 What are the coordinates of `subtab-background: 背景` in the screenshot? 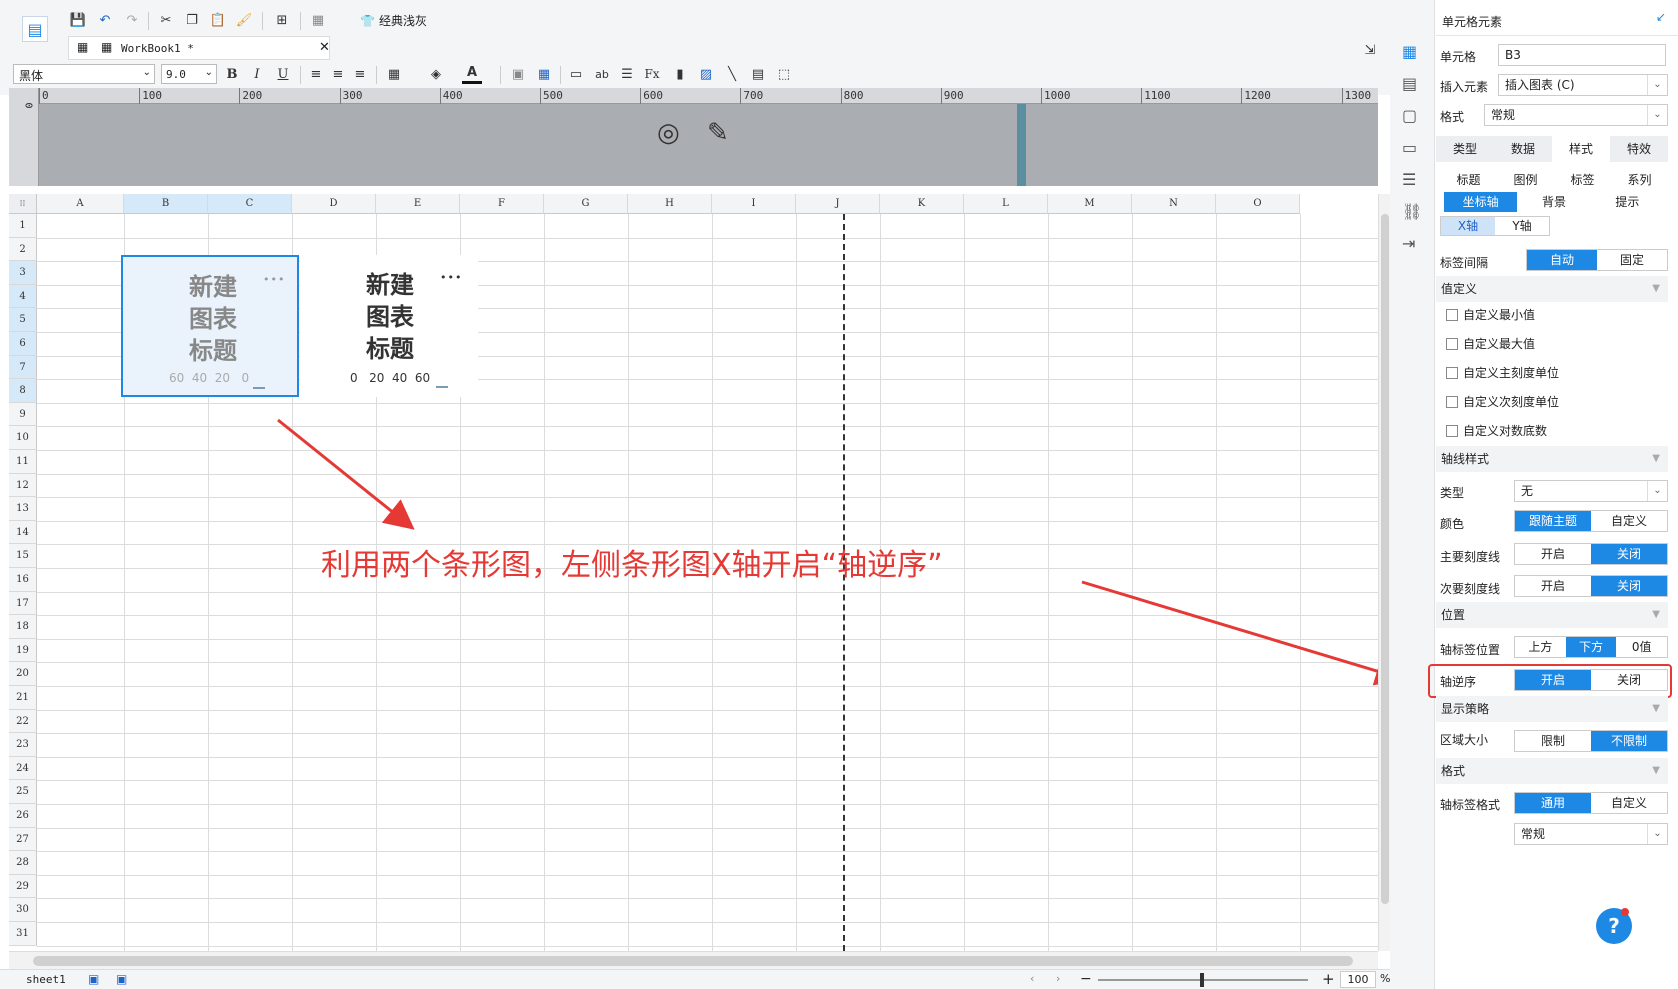 It's located at (1553, 202).